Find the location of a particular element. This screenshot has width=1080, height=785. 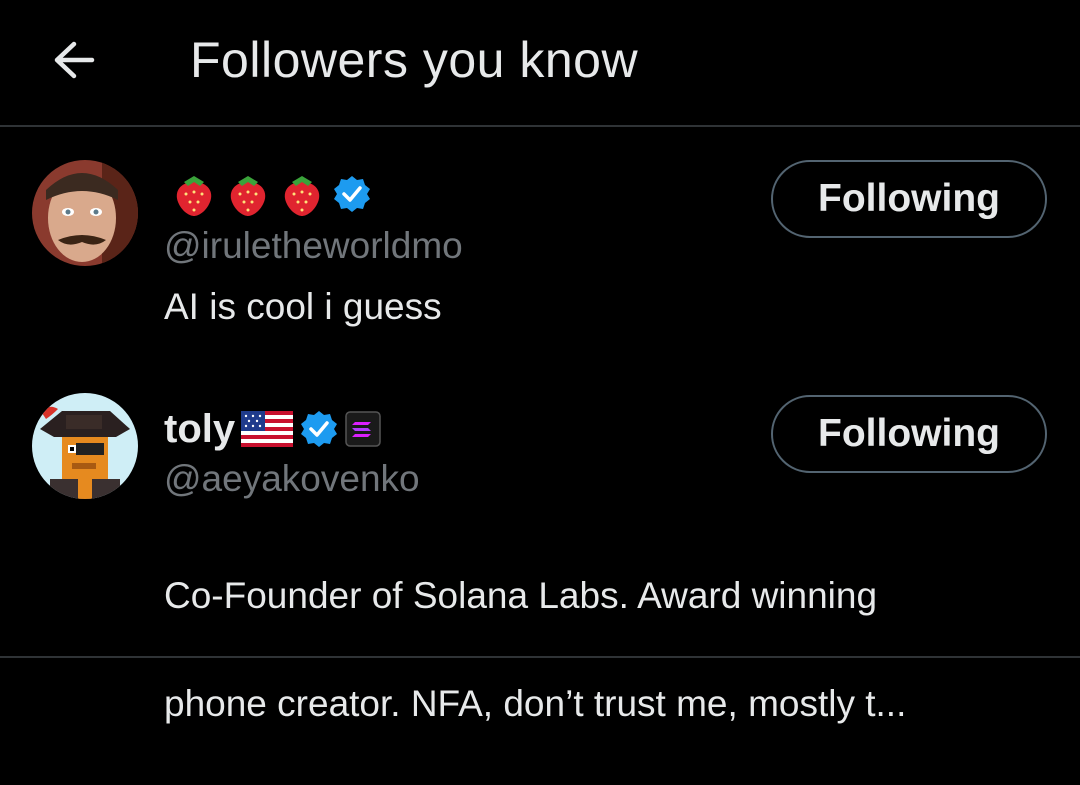

user-handle: @iruletheworldmo is located at coordinates (313, 245).